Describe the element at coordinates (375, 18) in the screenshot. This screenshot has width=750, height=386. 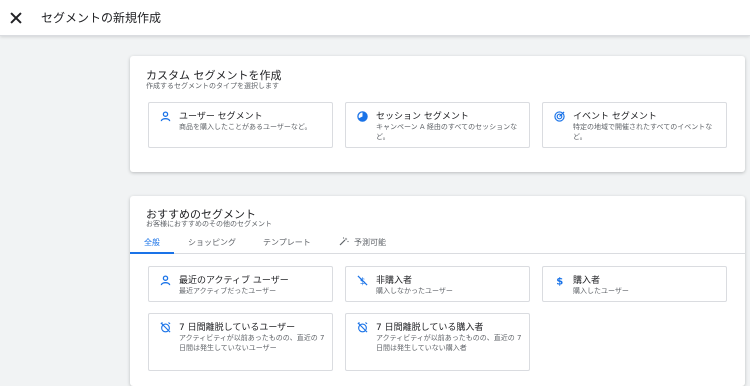
I see `top-bar: セグメントの新規作成` at that location.